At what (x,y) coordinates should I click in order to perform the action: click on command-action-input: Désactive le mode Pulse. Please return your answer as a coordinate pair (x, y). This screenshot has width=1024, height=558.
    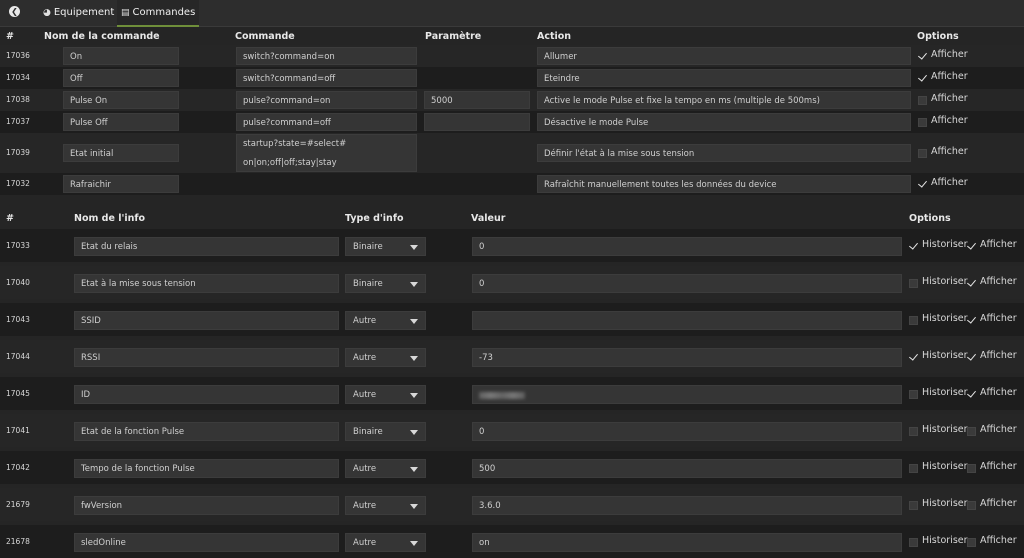
    Looking at the image, I should click on (724, 122).